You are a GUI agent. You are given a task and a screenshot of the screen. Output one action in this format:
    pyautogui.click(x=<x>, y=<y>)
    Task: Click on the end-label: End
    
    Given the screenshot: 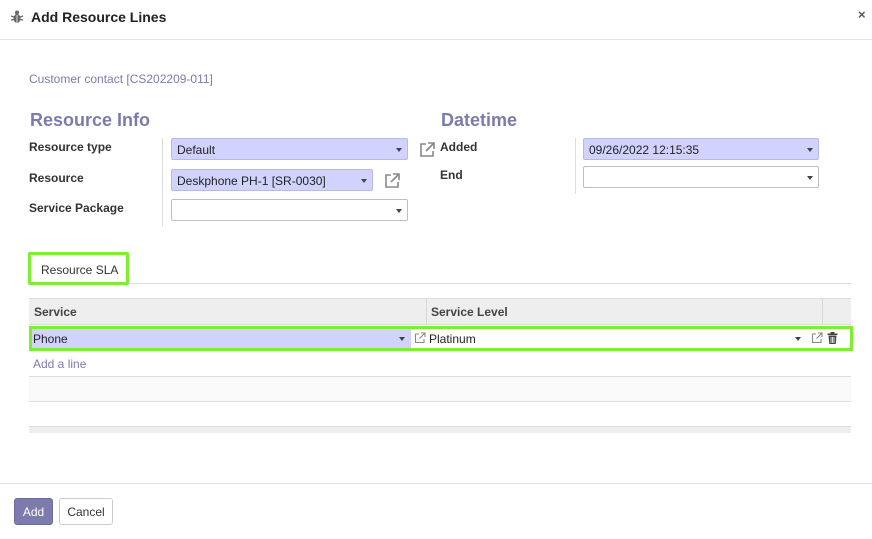 What is the action you would take?
    pyautogui.click(x=451, y=175)
    